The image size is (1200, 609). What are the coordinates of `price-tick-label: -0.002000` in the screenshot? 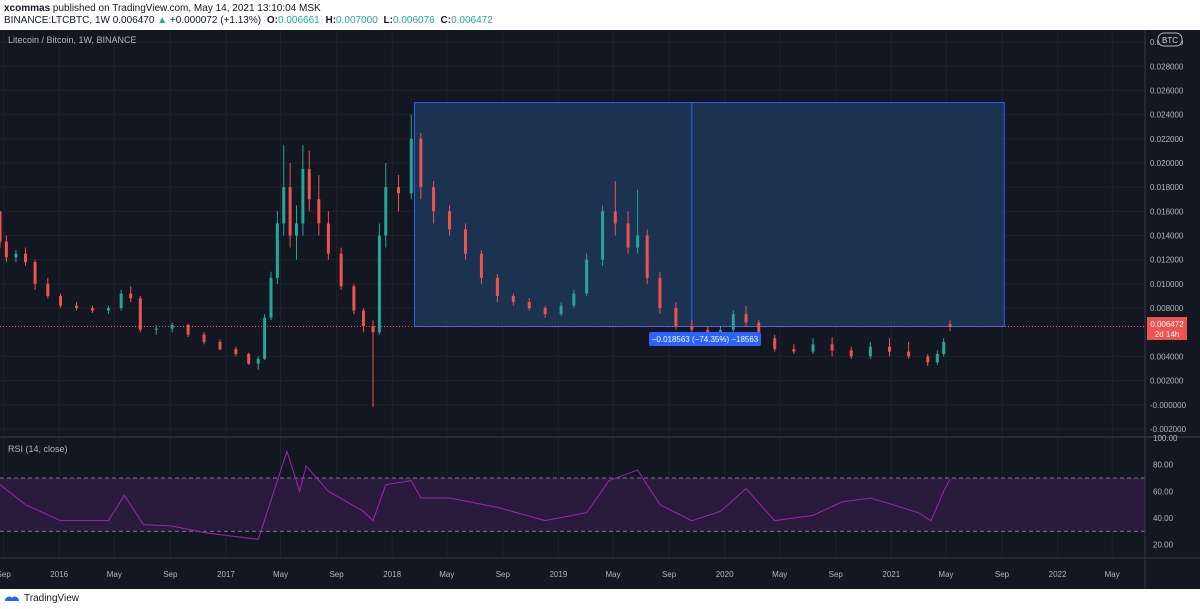 It's located at (1168, 429).